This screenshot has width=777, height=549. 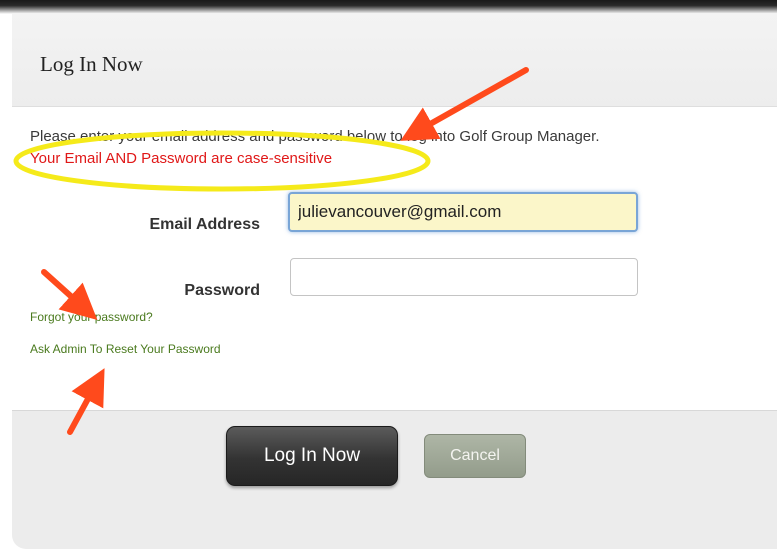 I want to click on forgot-password-link: Forgot your password?, so click(x=91, y=317).